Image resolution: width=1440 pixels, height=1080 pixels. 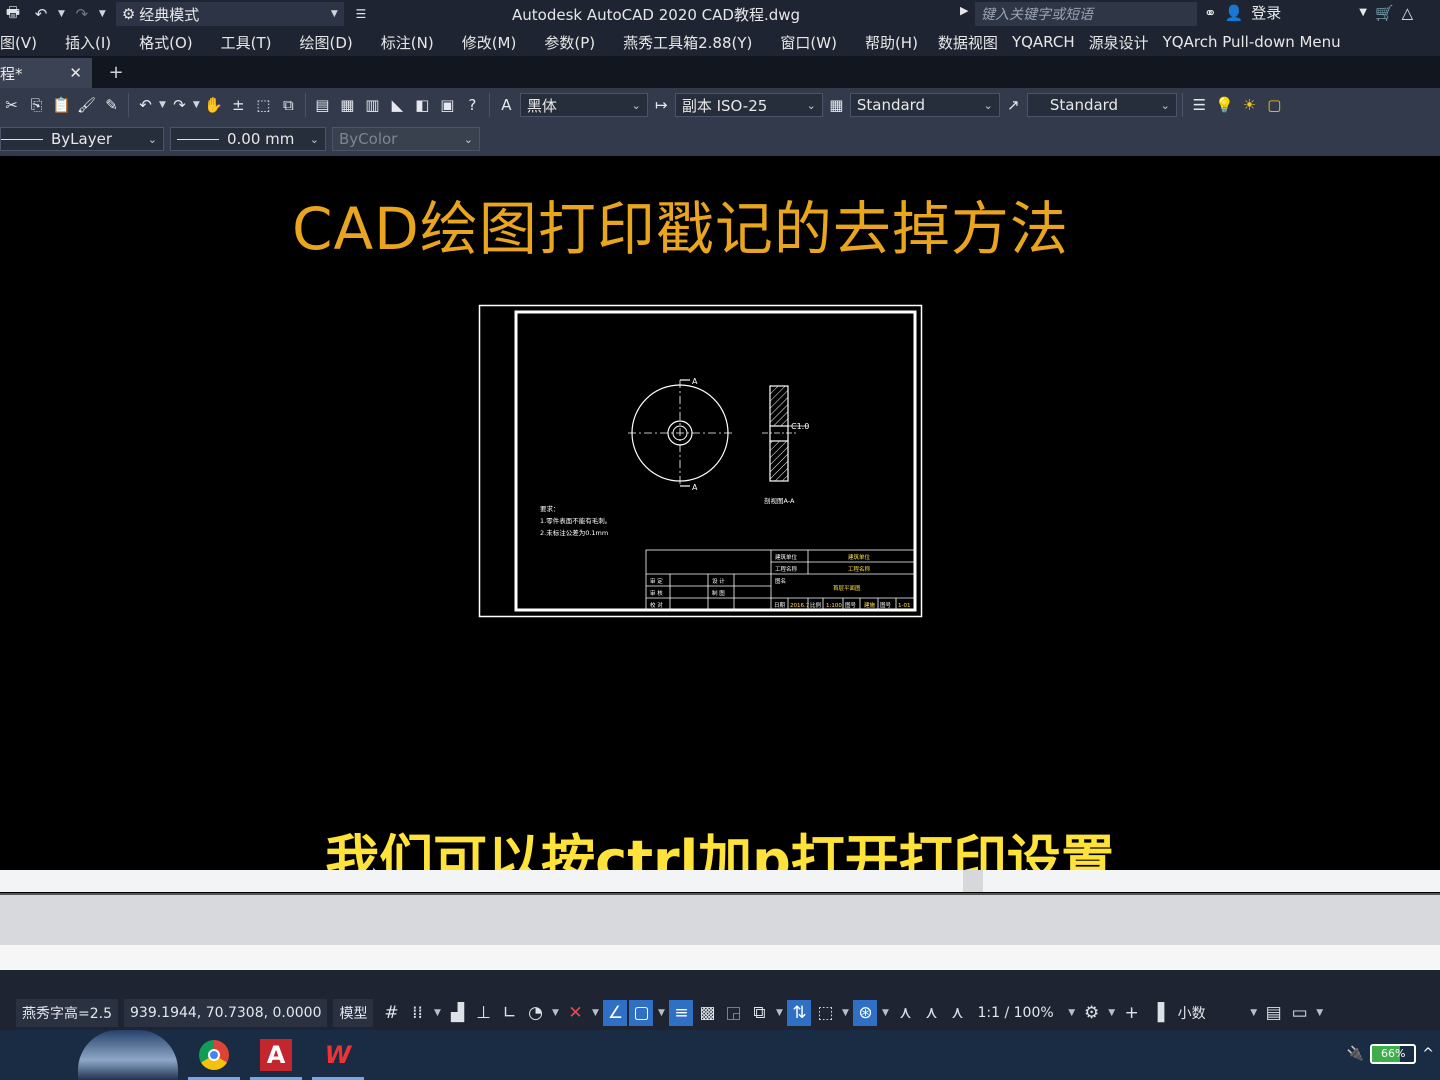 What do you see at coordinates (931, 1013) in the screenshot?
I see `auto-scale-icon: ⋏` at bounding box center [931, 1013].